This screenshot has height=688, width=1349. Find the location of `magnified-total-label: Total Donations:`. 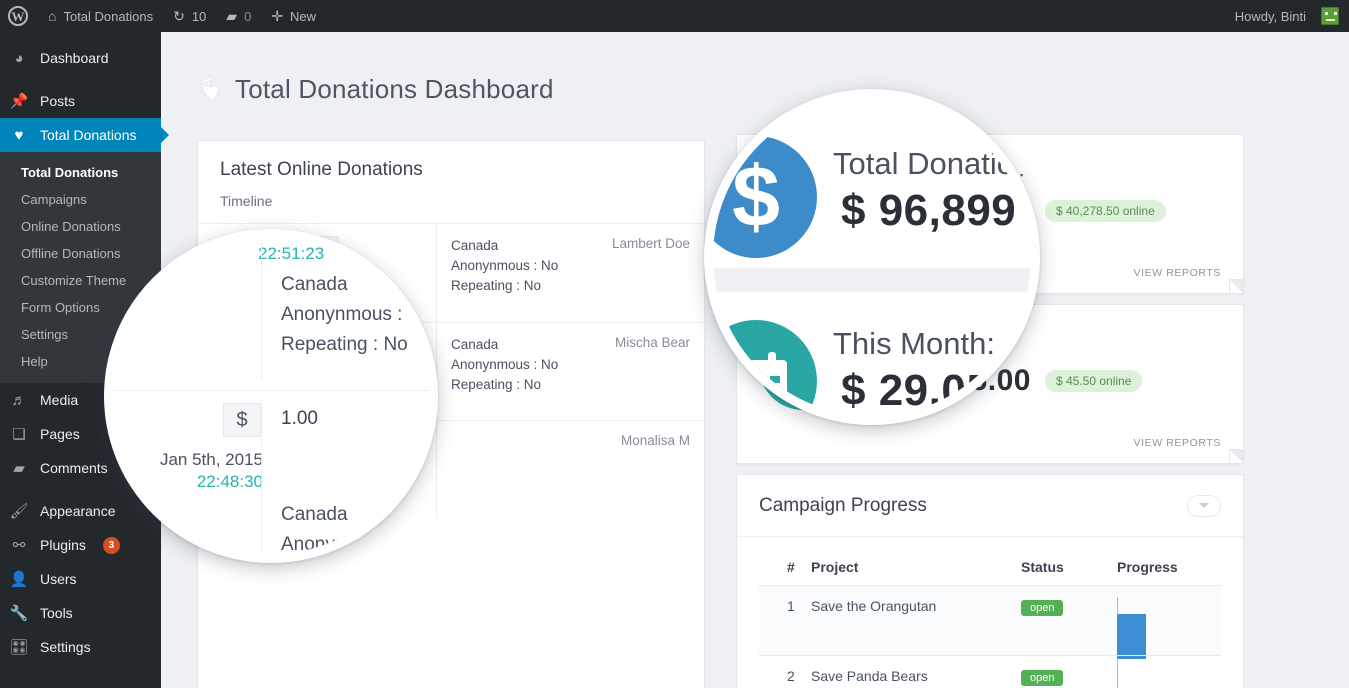

magnified-total-label: Total Donations: is located at coordinates (936, 163).